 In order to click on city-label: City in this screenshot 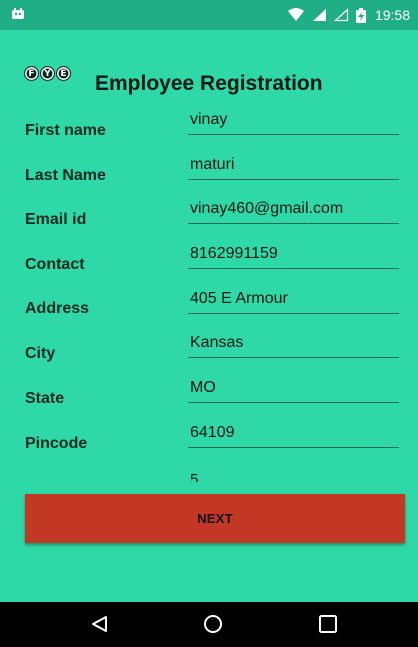, I will do `click(40, 353)`.